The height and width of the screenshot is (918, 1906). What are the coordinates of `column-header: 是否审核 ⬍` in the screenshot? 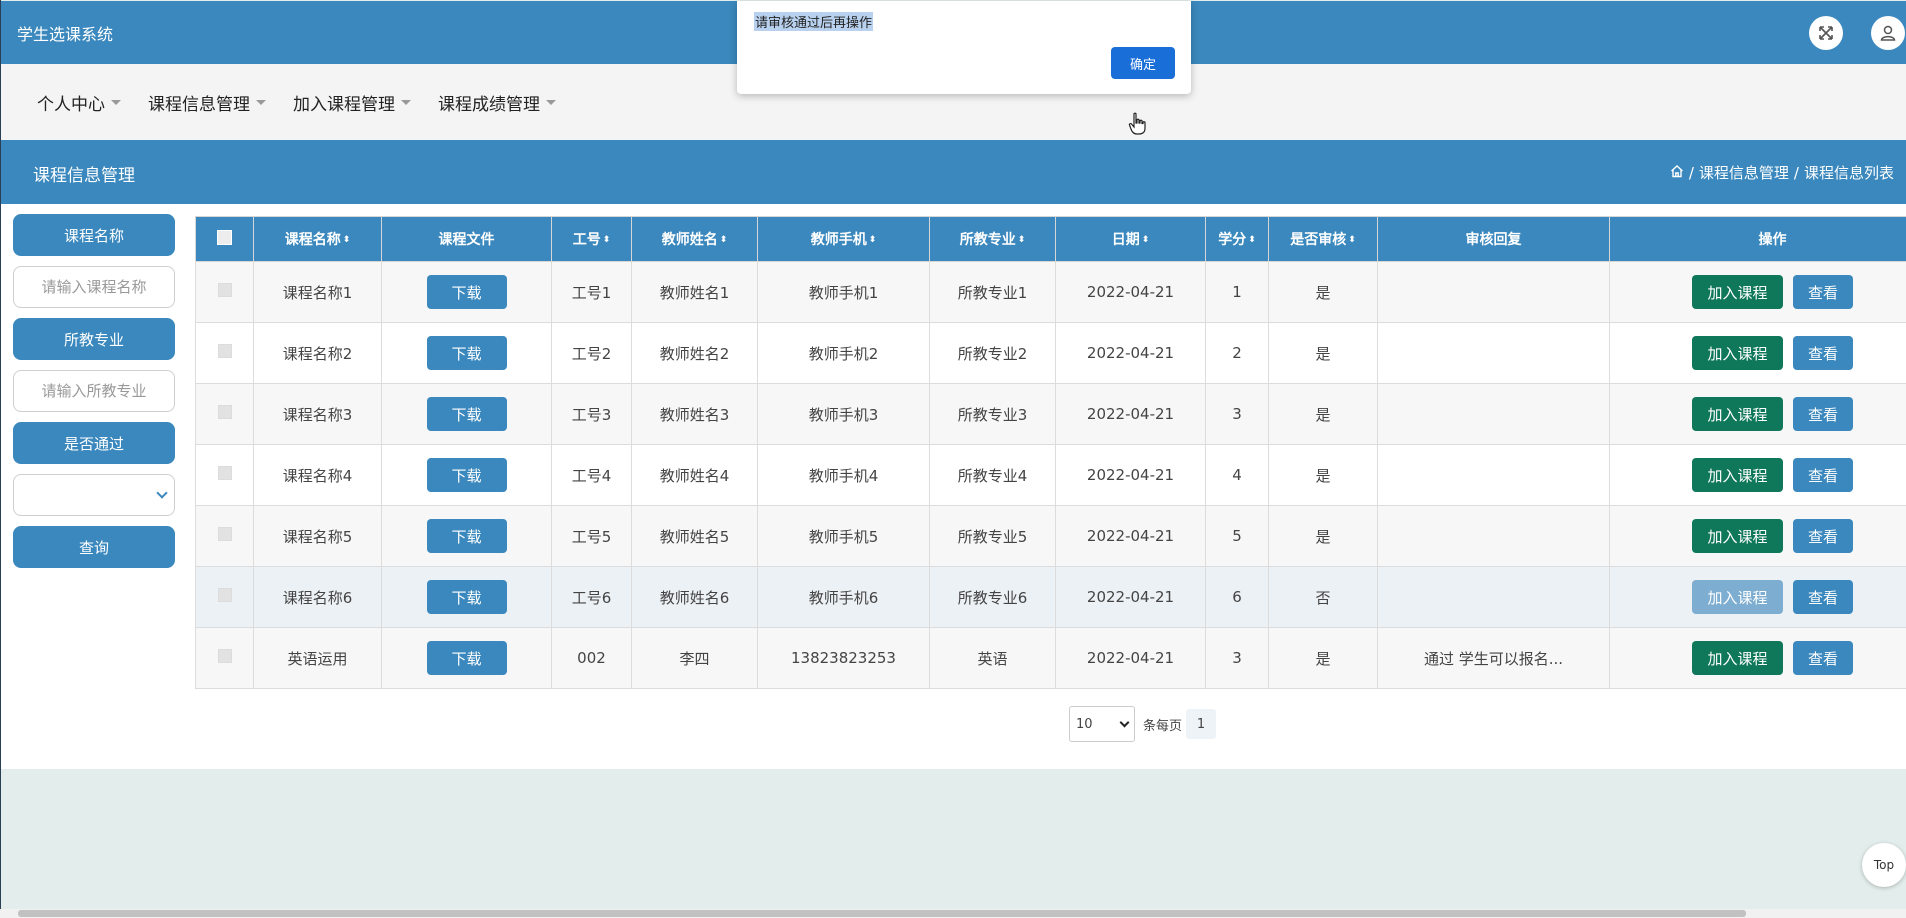 It's located at (1323, 239).